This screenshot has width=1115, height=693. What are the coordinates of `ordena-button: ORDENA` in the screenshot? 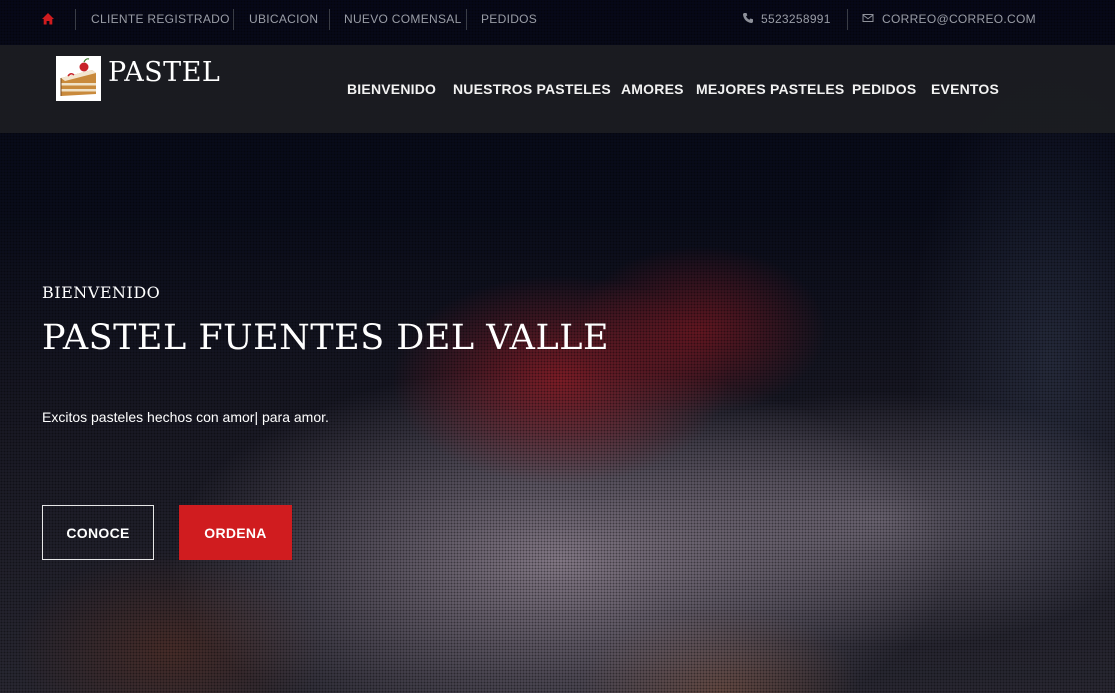 It's located at (235, 532).